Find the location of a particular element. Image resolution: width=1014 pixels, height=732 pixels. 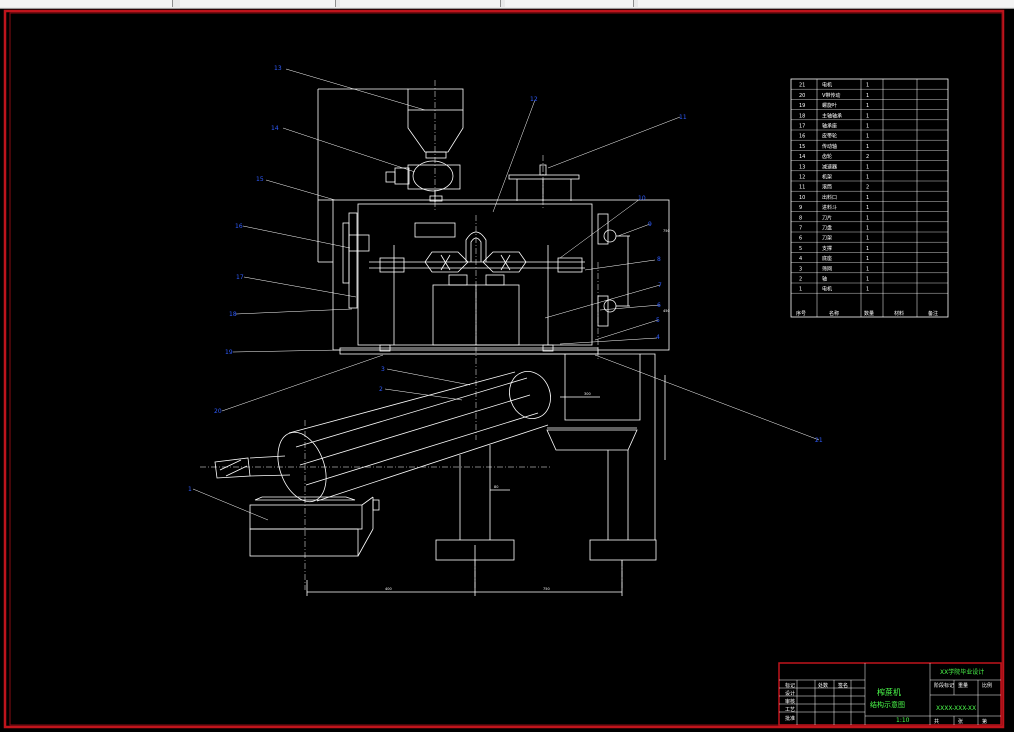

table-cell-name: 轴 is located at coordinates (824, 279).